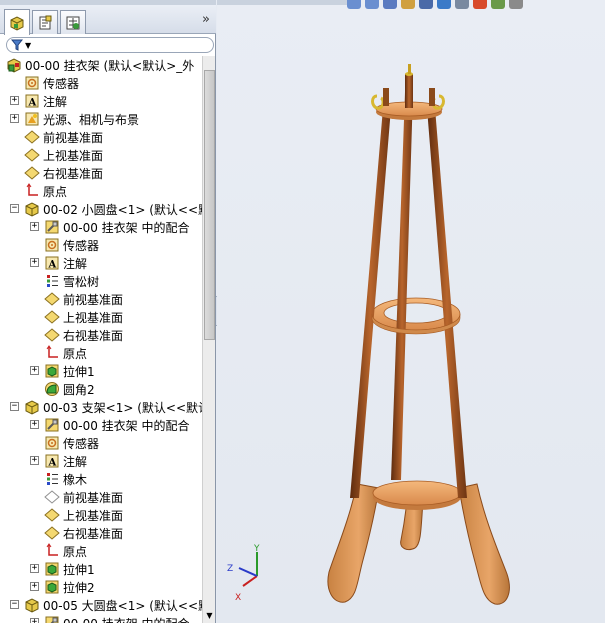  I want to click on tree-item: 雪松树, so click(71, 281).